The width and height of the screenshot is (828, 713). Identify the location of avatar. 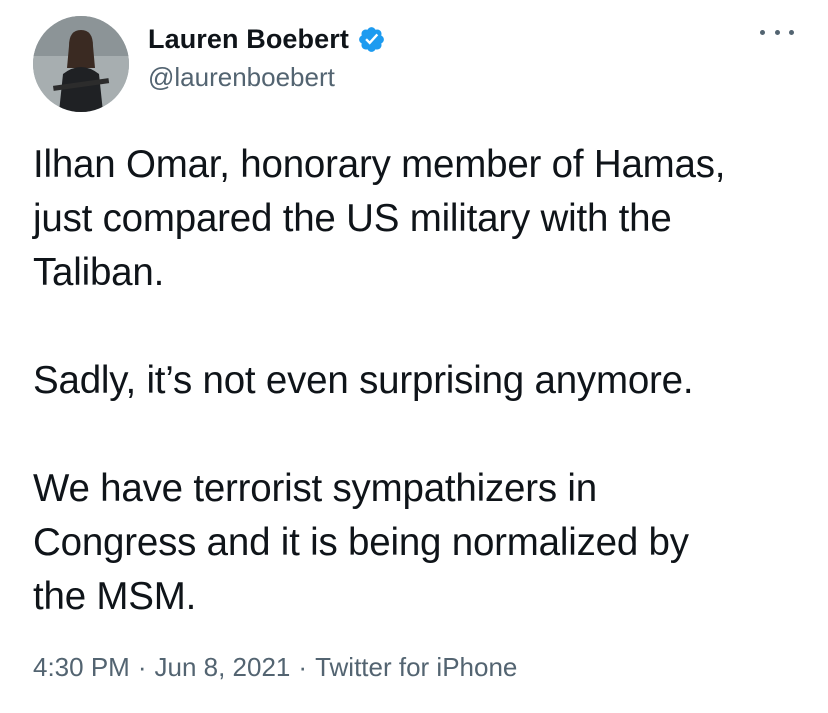
(81, 64).